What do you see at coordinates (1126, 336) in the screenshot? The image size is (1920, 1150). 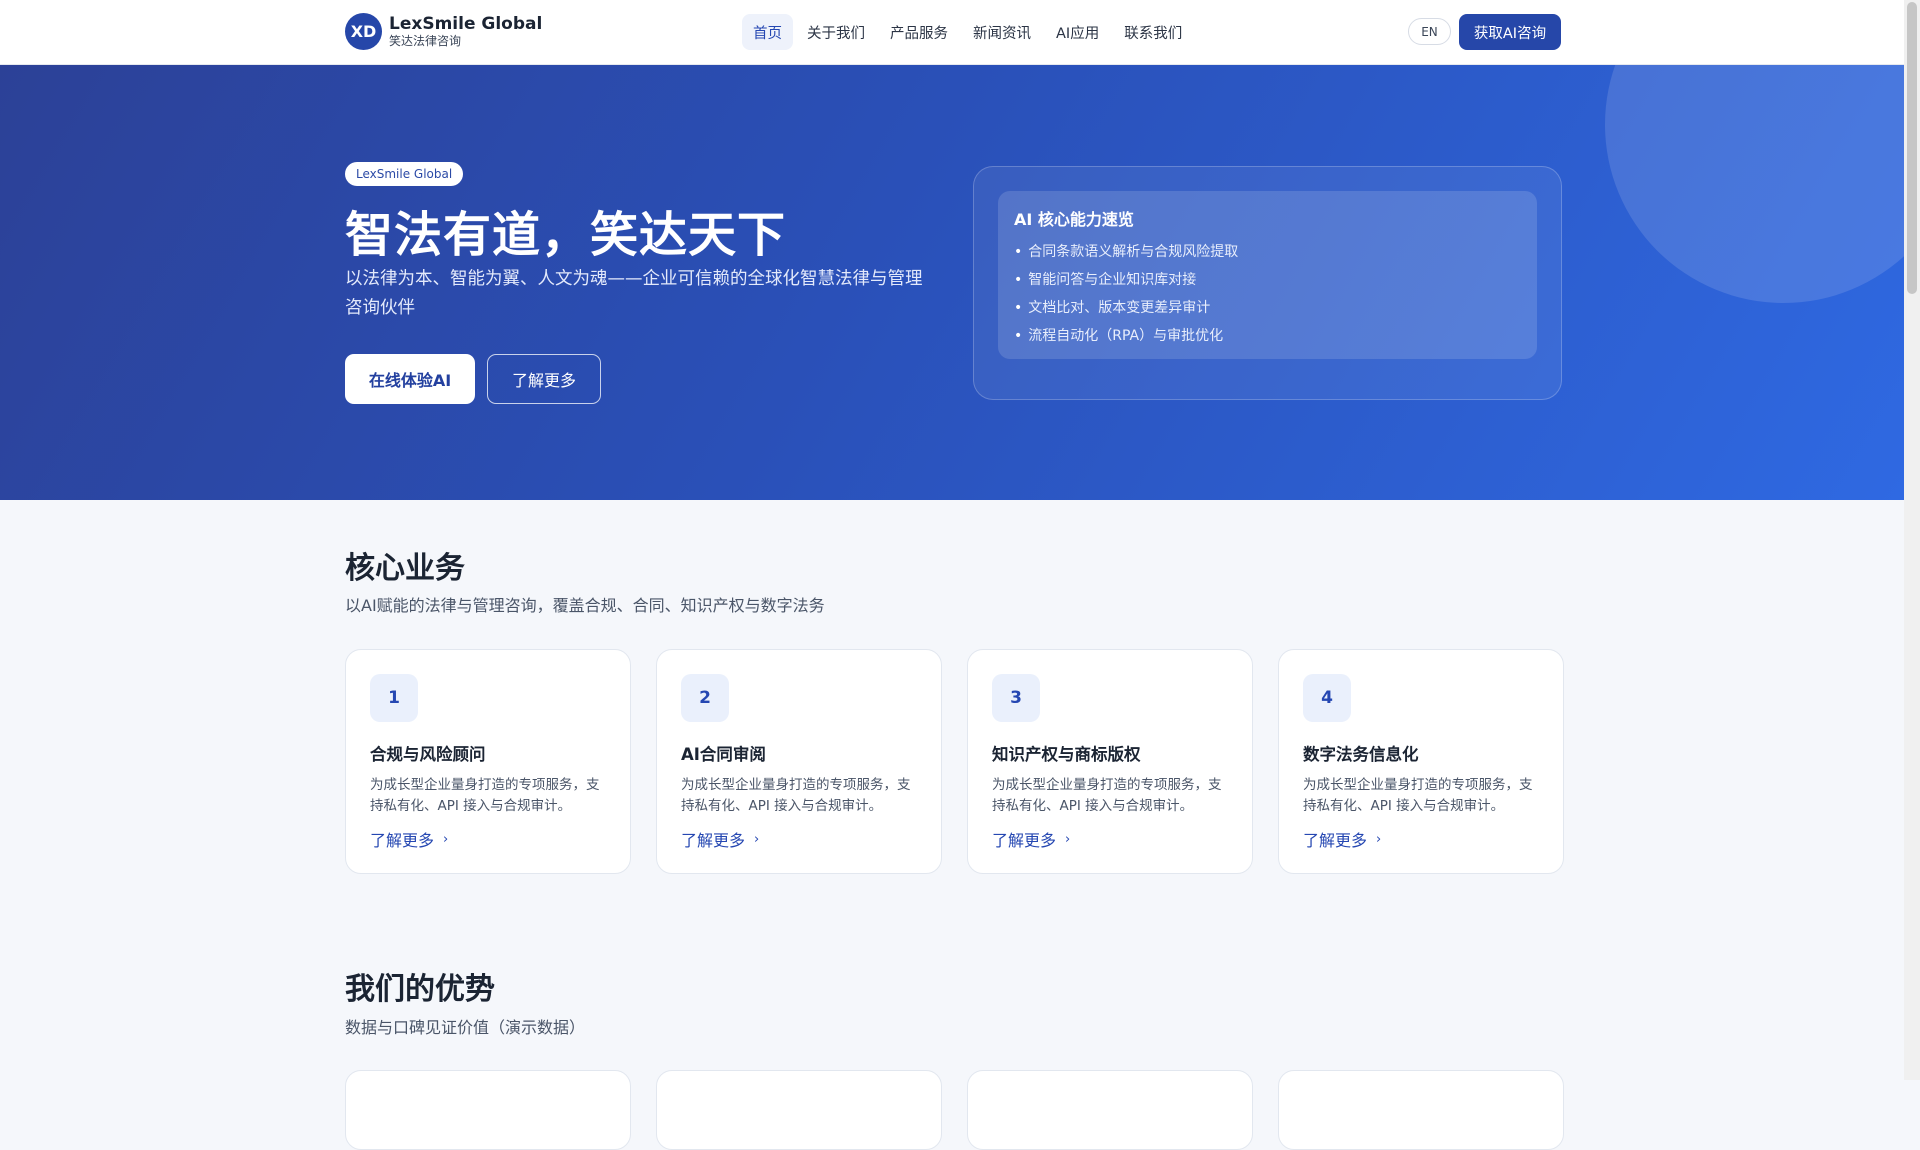 I see `list-item-text: 流程自动化（RPA）与审批优化` at bounding box center [1126, 336].